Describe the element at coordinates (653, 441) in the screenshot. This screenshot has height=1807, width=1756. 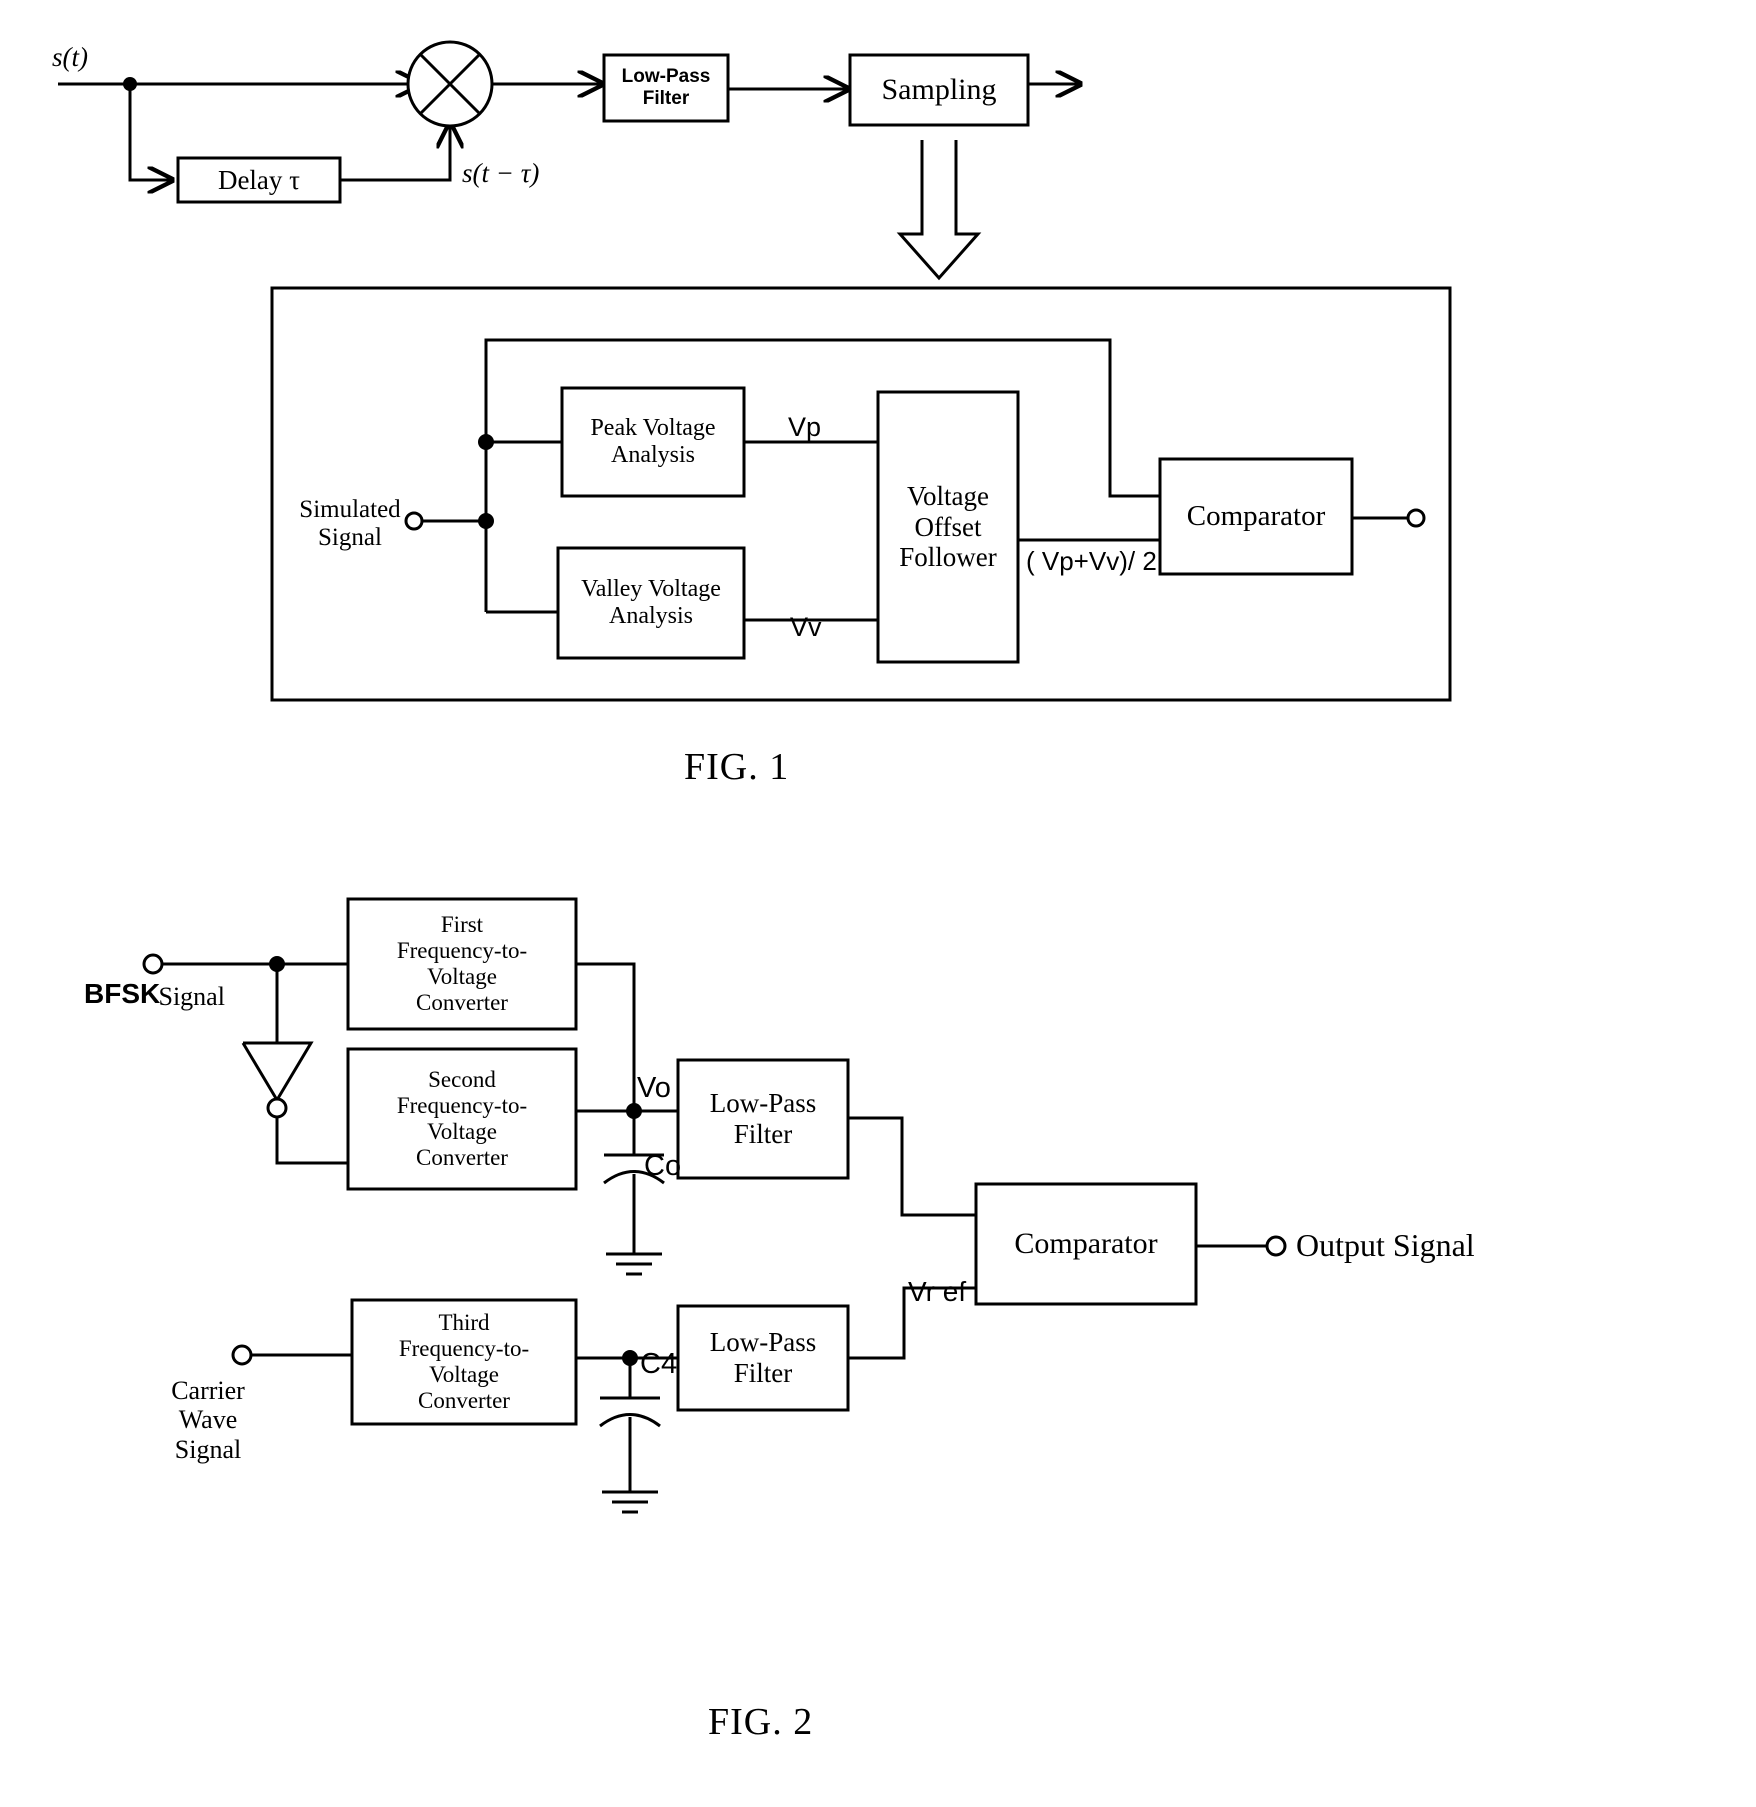
I see `fig1-peak-label: Peak Voltage Analysis` at that location.